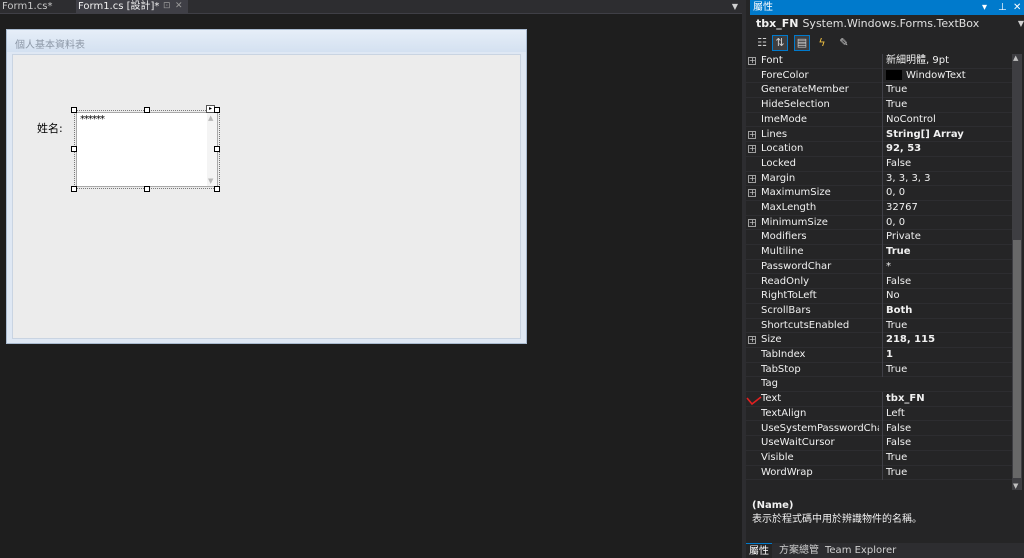 Image resolution: width=1024 pixels, height=558 pixels. I want to click on properties-header: 屬性 ▾ ⊥ ✕, so click(887, 7).